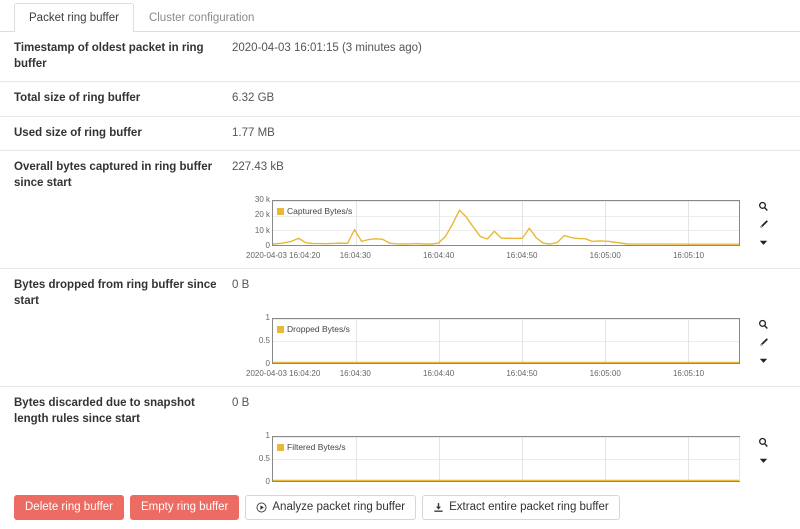 Image resolution: width=800 pixels, height=529 pixels. What do you see at coordinates (253, 132) in the screenshot?
I see `row-value: 1.77 MB` at bounding box center [253, 132].